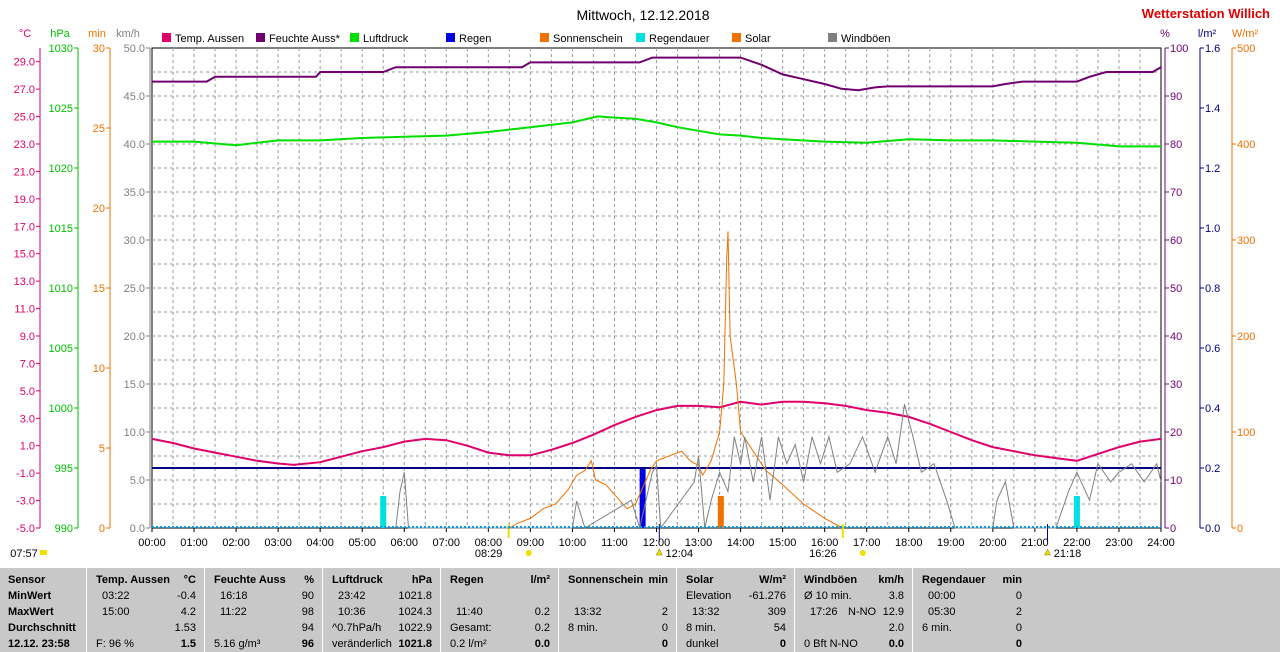  I want to click on legend-label: Sonnenschein, so click(588, 39).